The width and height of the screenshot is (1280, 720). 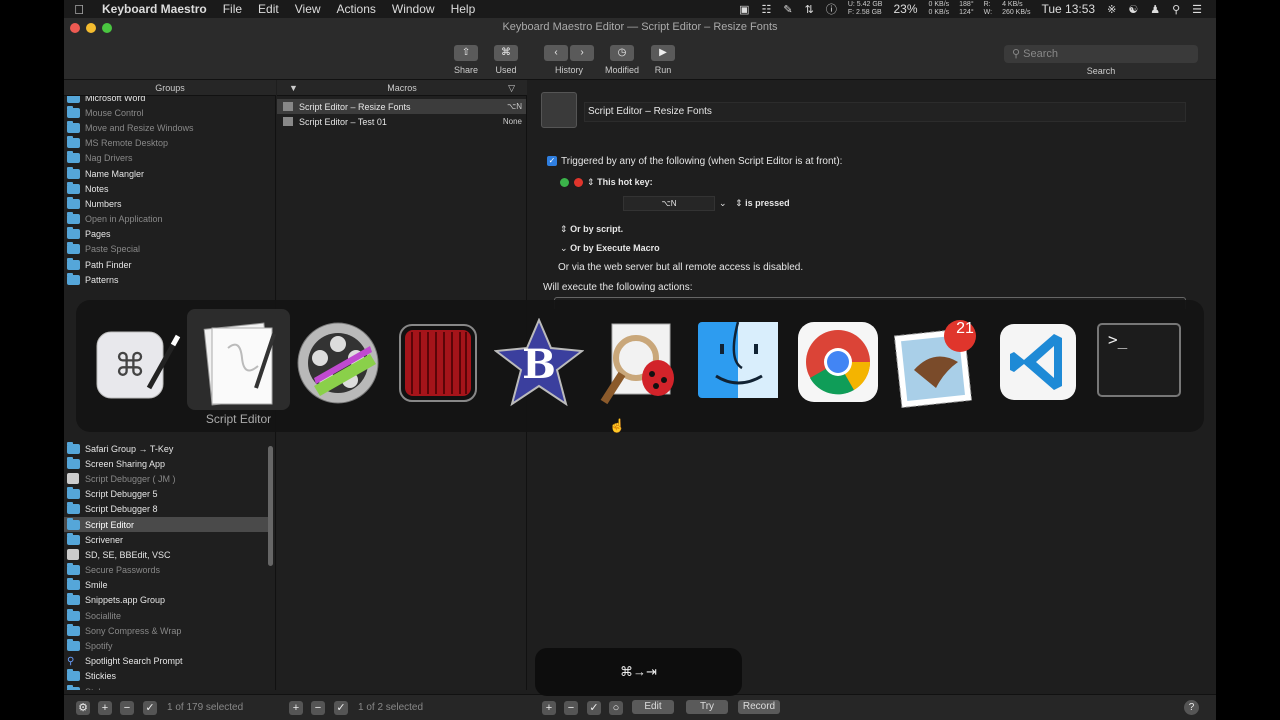 What do you see at coordinates (511, 88) in the screenshot?
I see `filter-icon: ▽` at bounding box center [511, 88].